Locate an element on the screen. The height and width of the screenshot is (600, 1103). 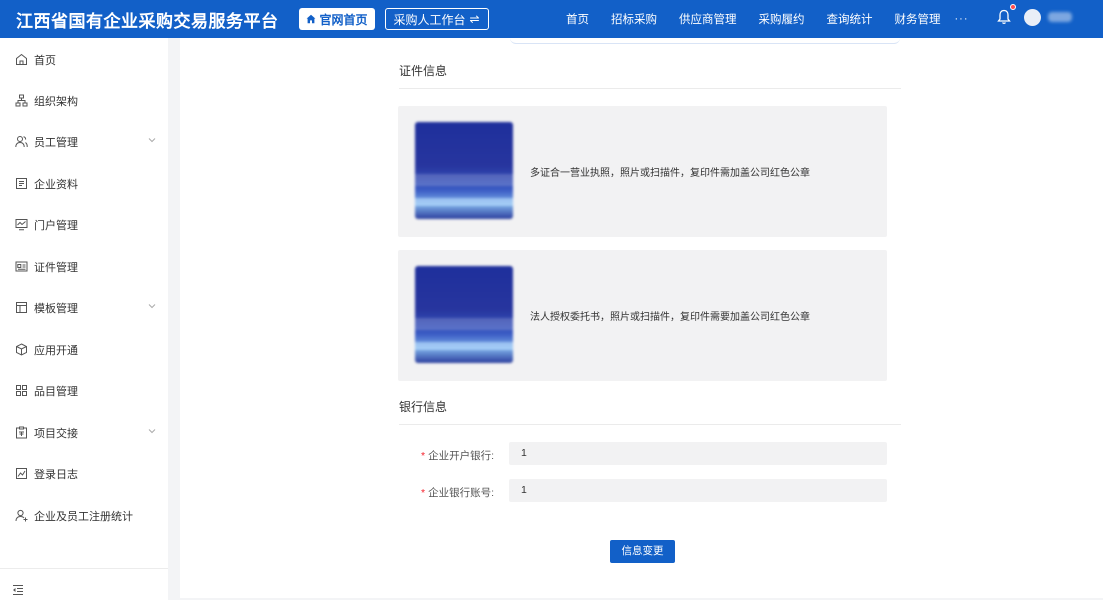
bank-section-title: 银行信息 is located at coordinates (423, 407).